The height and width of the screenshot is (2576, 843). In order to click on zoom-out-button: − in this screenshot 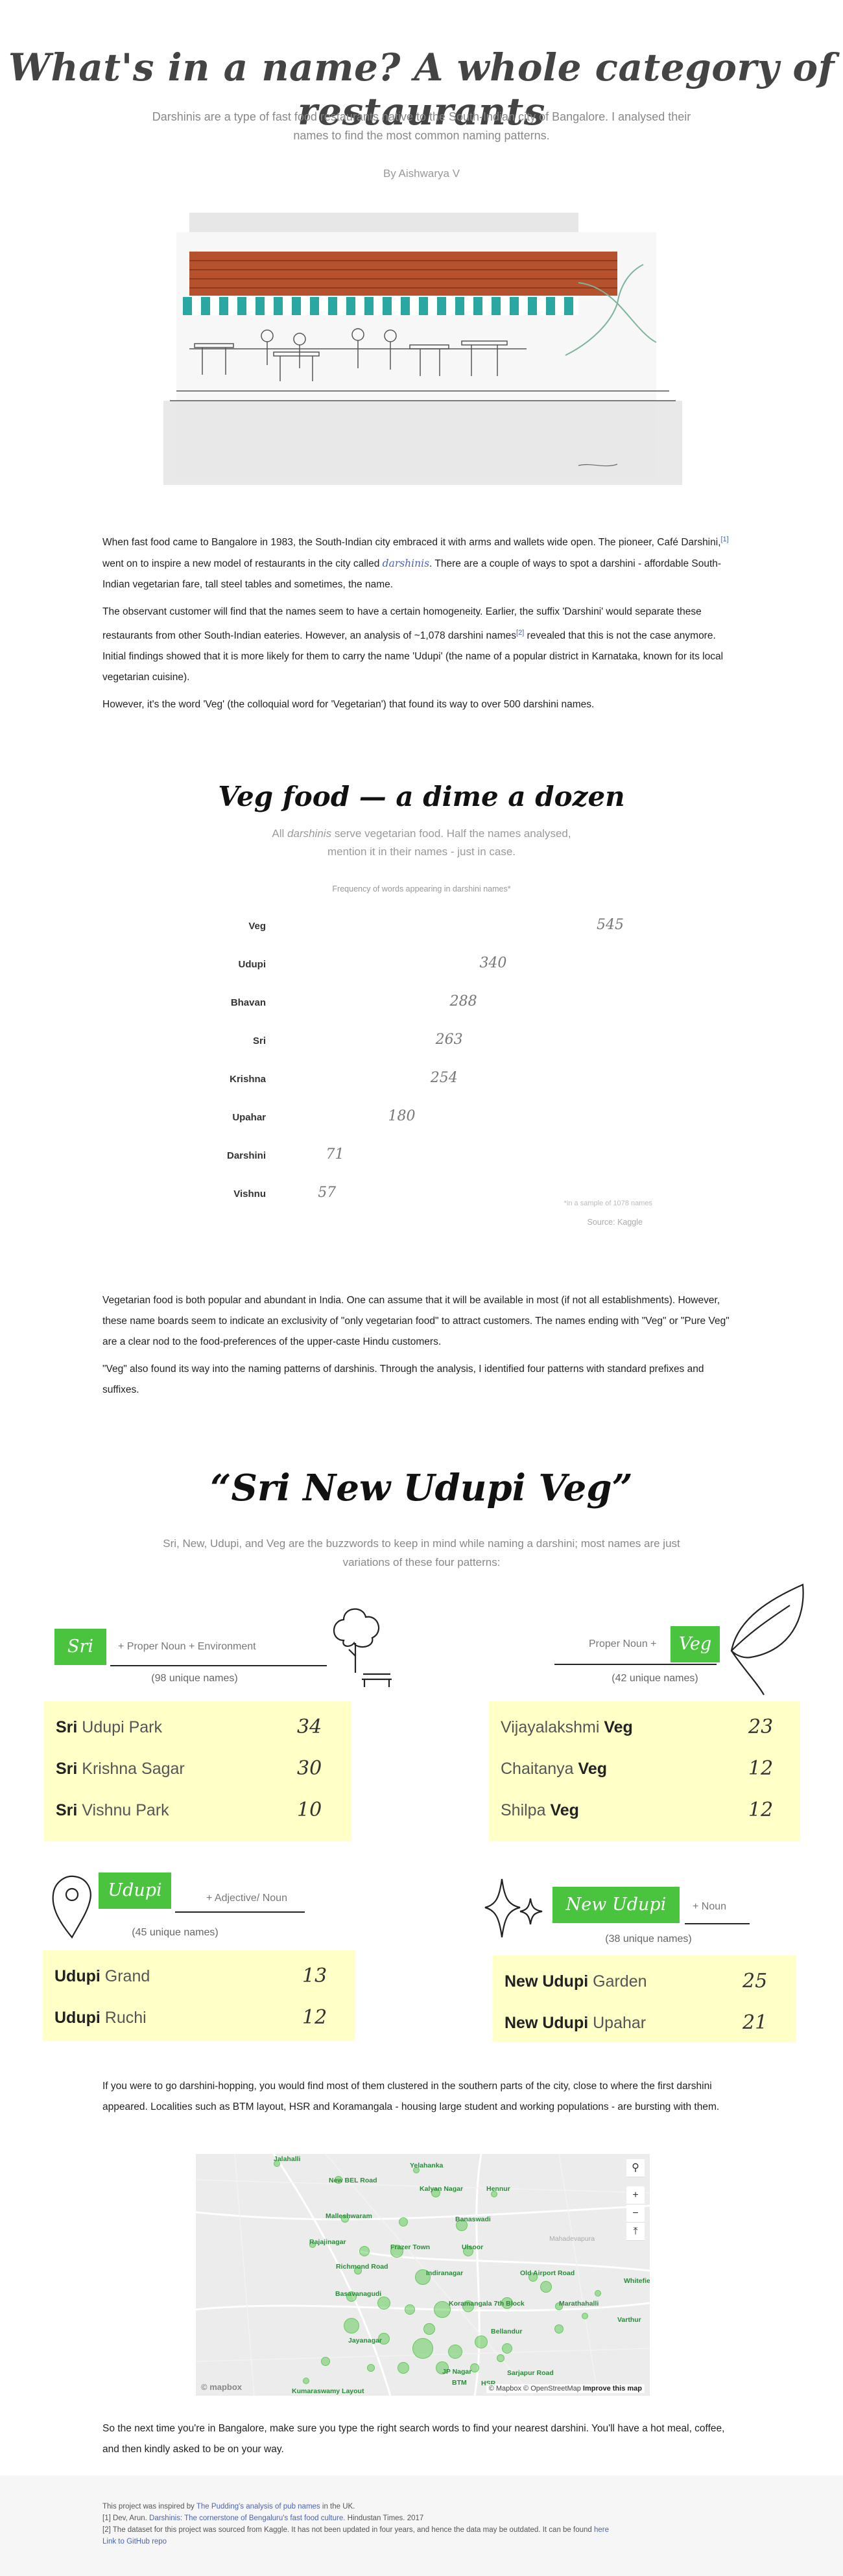, I will do `click(635, 2213)`.